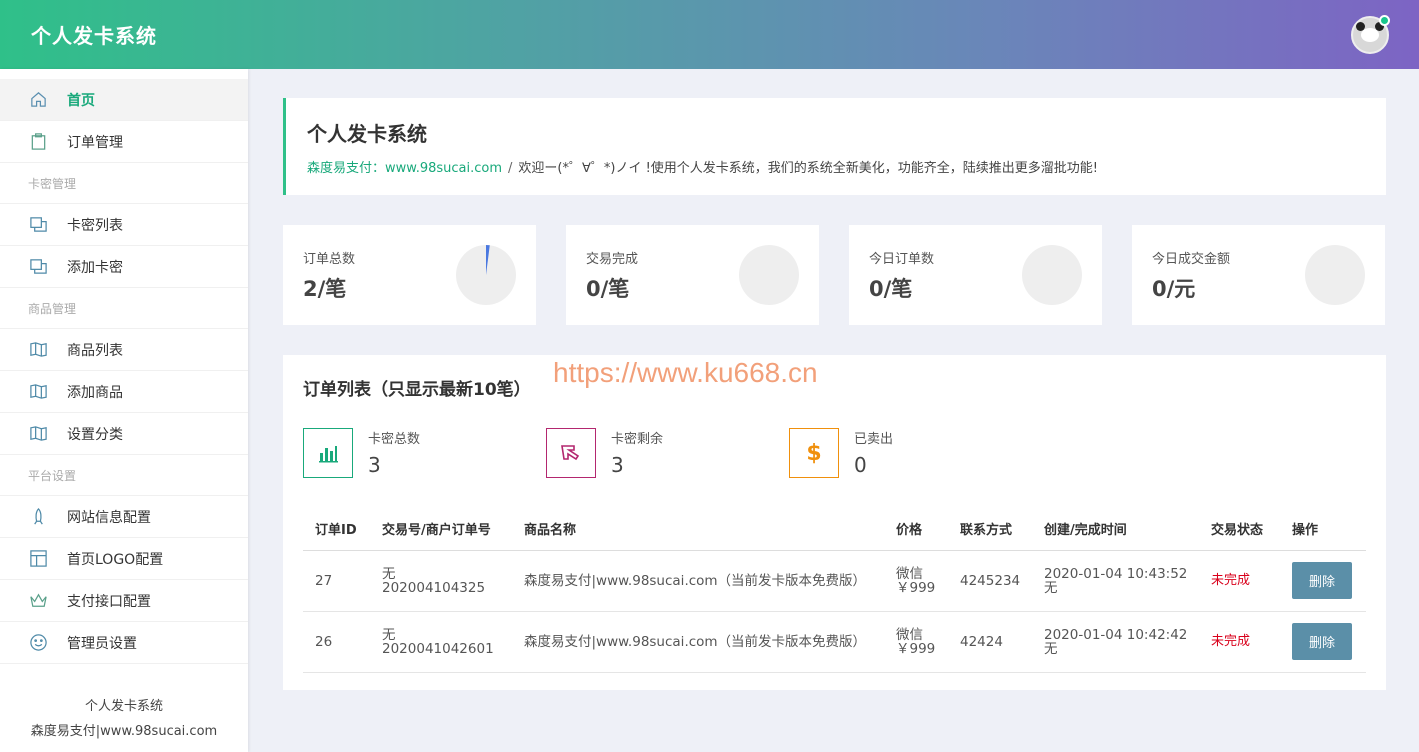 This screenshot has width=1419, height=752. What do you see at coordinates (667, 453) in the screenshot?
I see `kpi-item: 卡密剩余 3` at bounding box center [667, 453].